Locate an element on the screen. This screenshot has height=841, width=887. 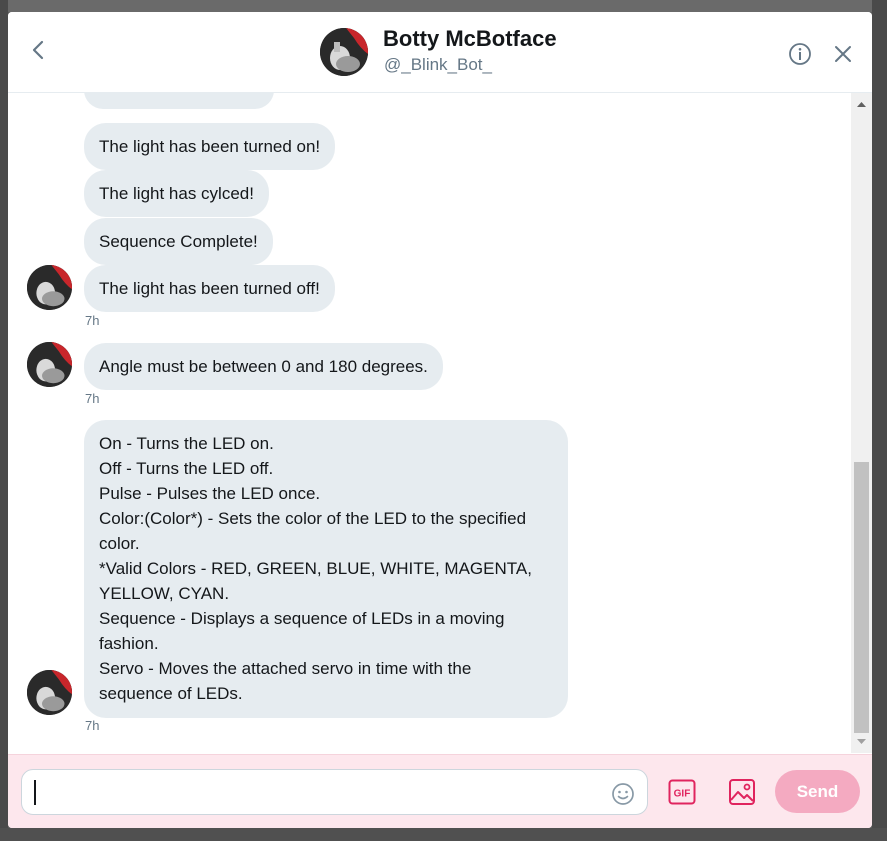
message-bubble-partial is located at coordinates (179, 101).